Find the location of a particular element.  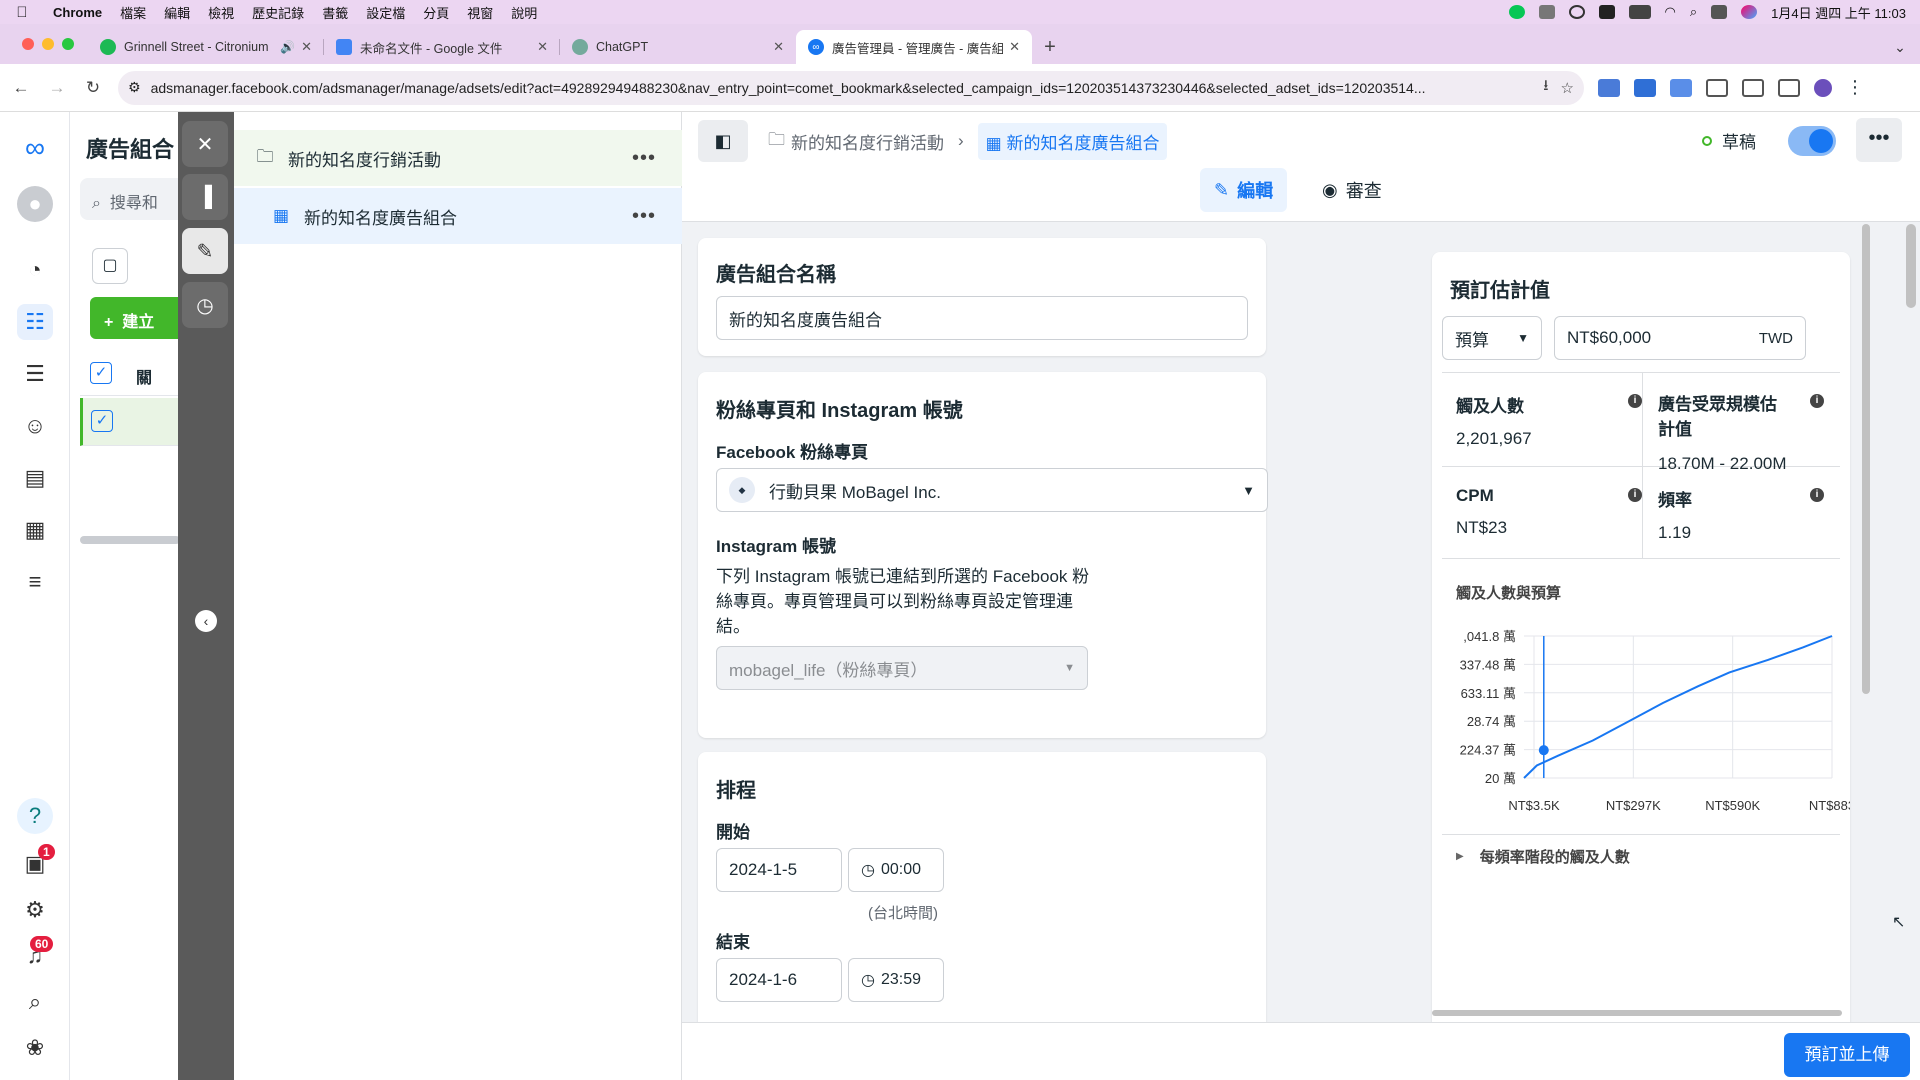

forward-icon: → is located at coordinates (57, 88).